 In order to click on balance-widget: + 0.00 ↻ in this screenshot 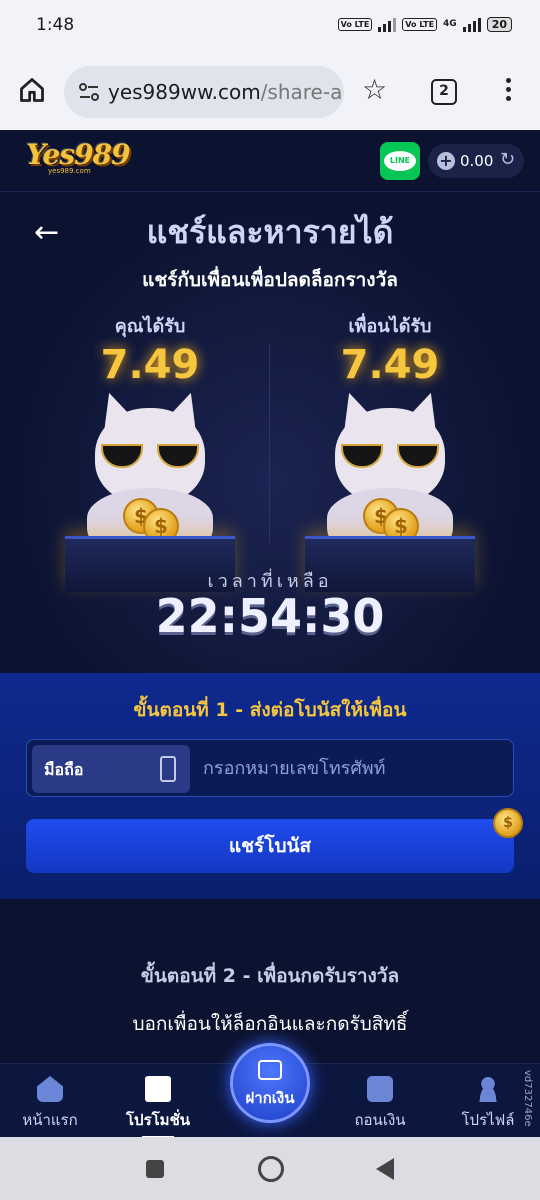, I will do `click(476, 161)`.